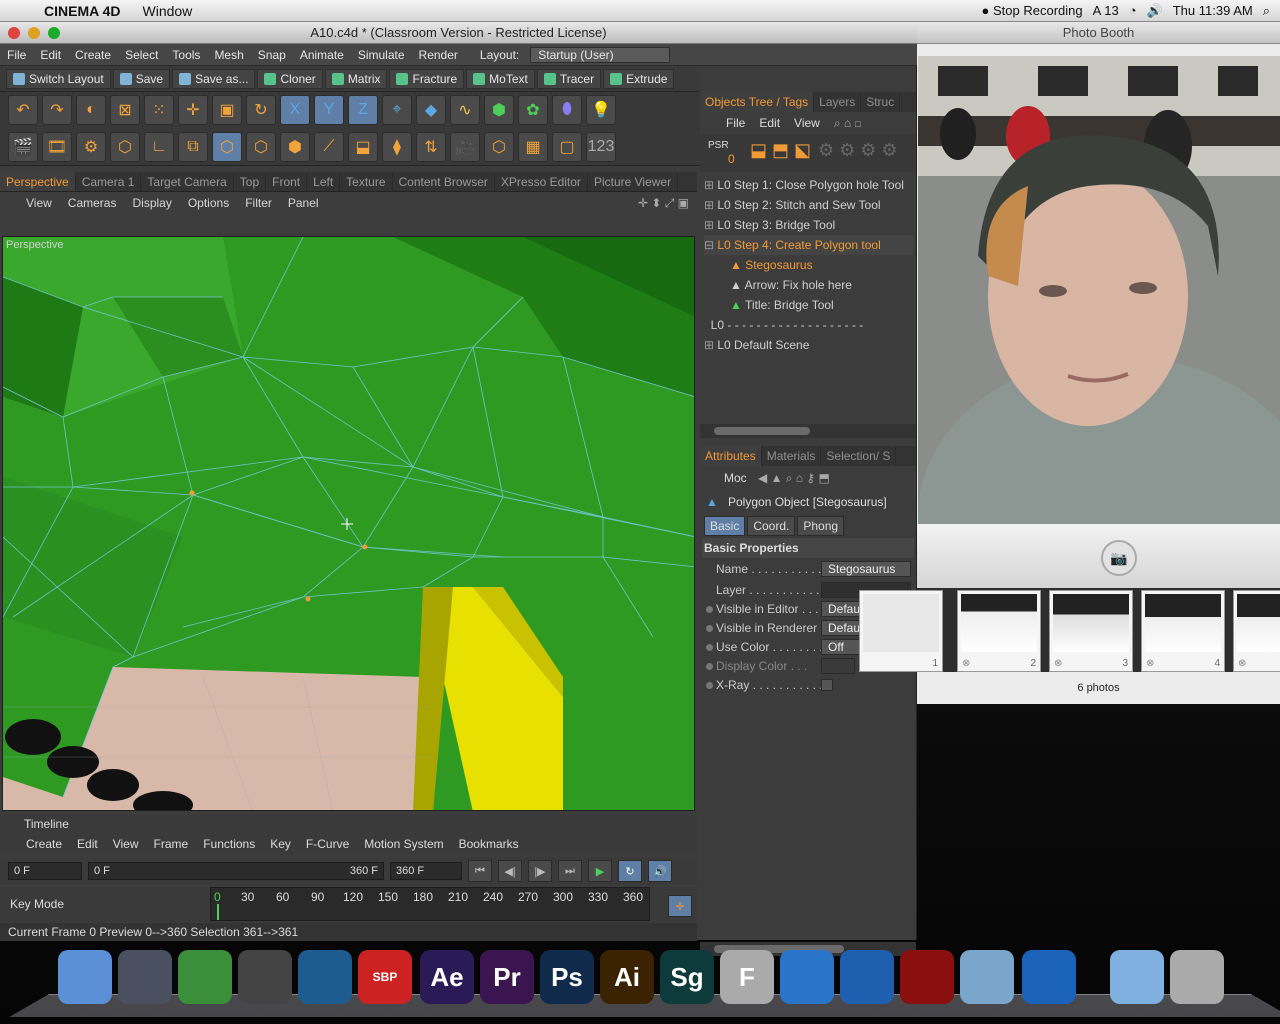 The image size is (1280, 1024). What do you see at coordinates (91, 110) in the screenshot?
I see `live-selection-icon: ◐` at bounding box center [91, 110].